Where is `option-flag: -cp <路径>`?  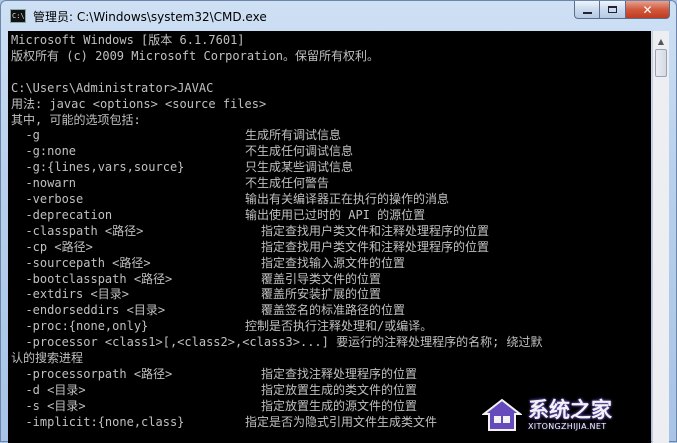 option-flag: -cp <路径> is located at coordinates (52, 246).